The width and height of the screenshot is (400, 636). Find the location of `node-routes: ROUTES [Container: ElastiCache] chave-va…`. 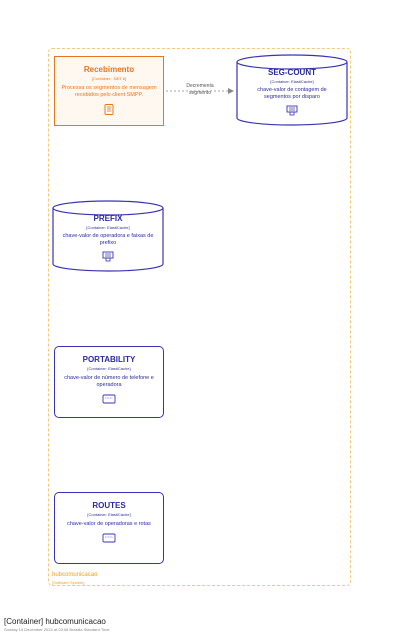

node-routes: ROUTES [Container: ElastiCache] chave-va… is located at coordinates (109, 528).